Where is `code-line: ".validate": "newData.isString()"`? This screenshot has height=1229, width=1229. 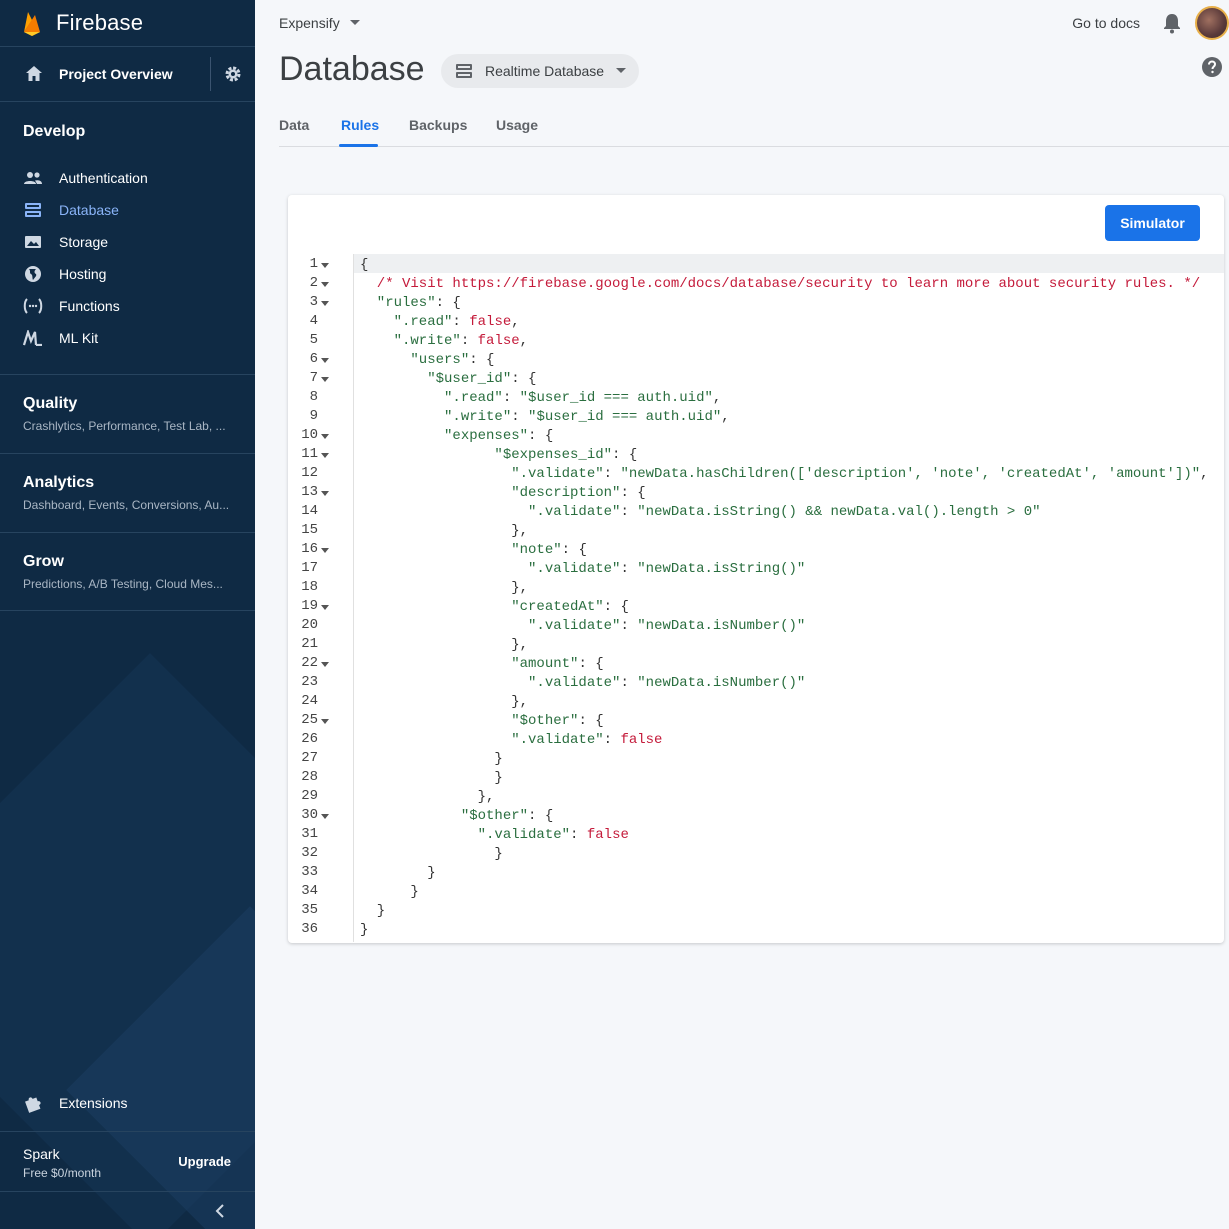 code-line: ".validate": "newData.isString()" is located at coordinates (582, 569).